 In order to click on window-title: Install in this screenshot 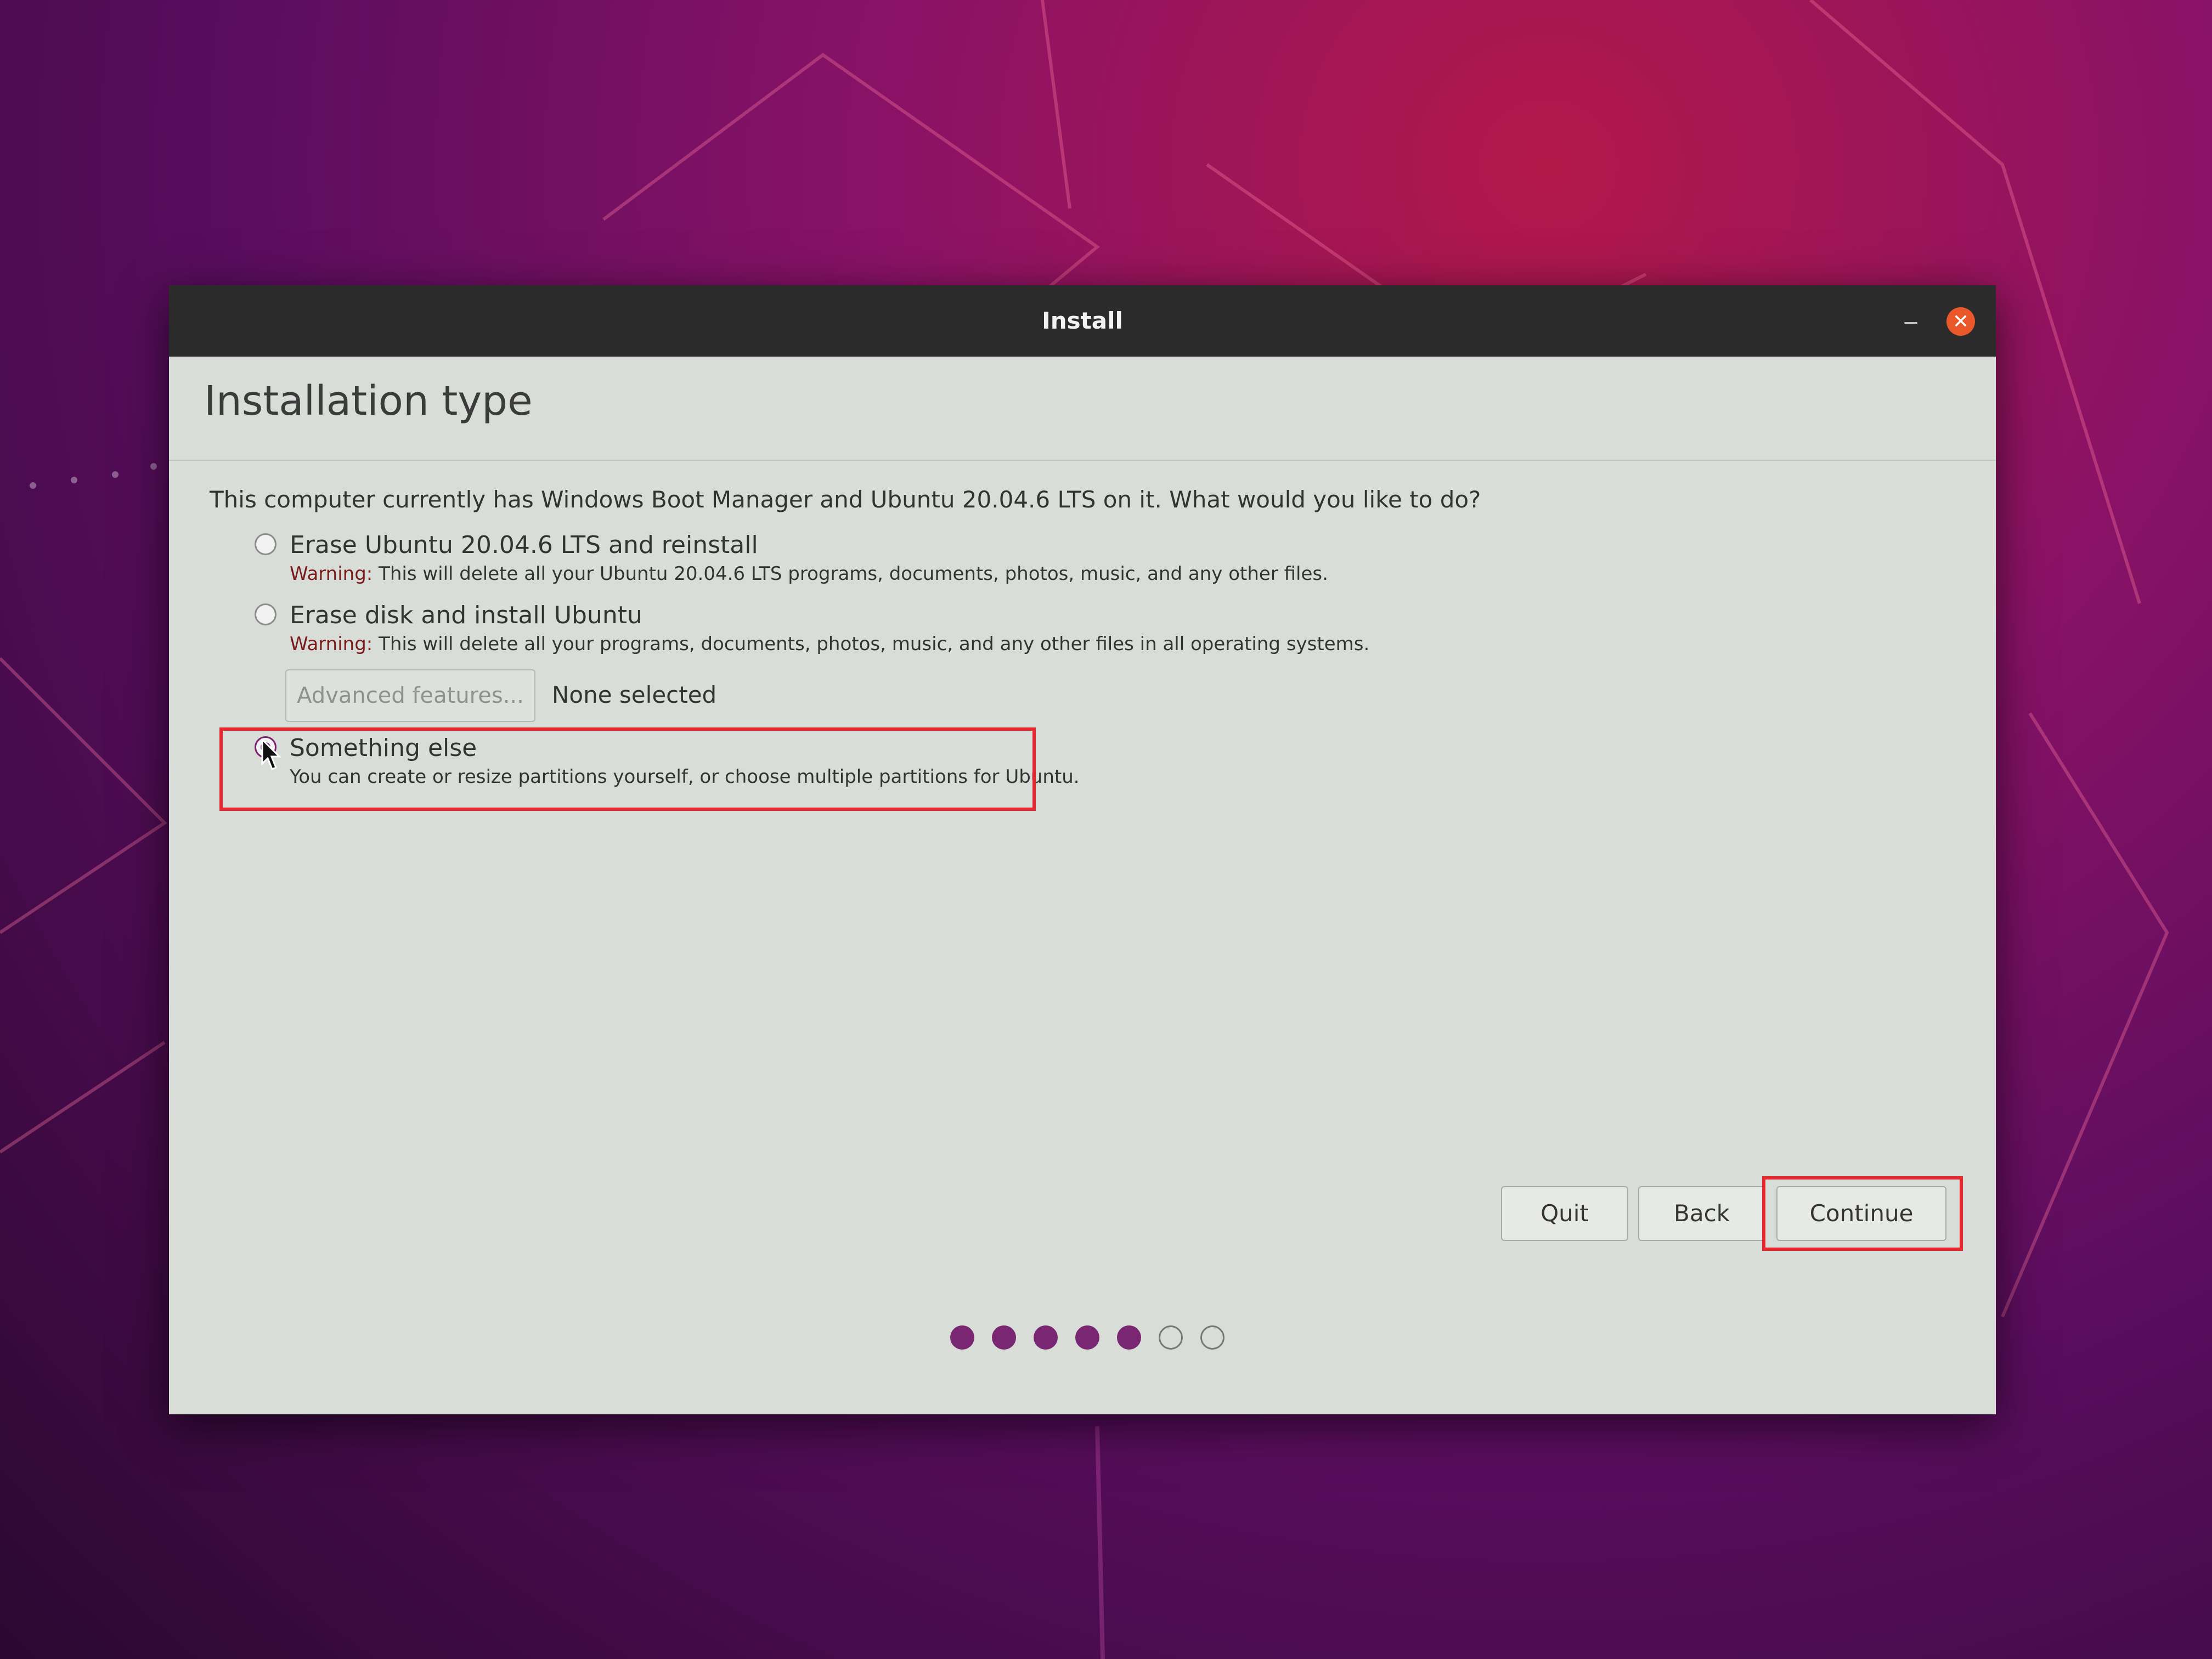, I will do `click(1082, 320)`.